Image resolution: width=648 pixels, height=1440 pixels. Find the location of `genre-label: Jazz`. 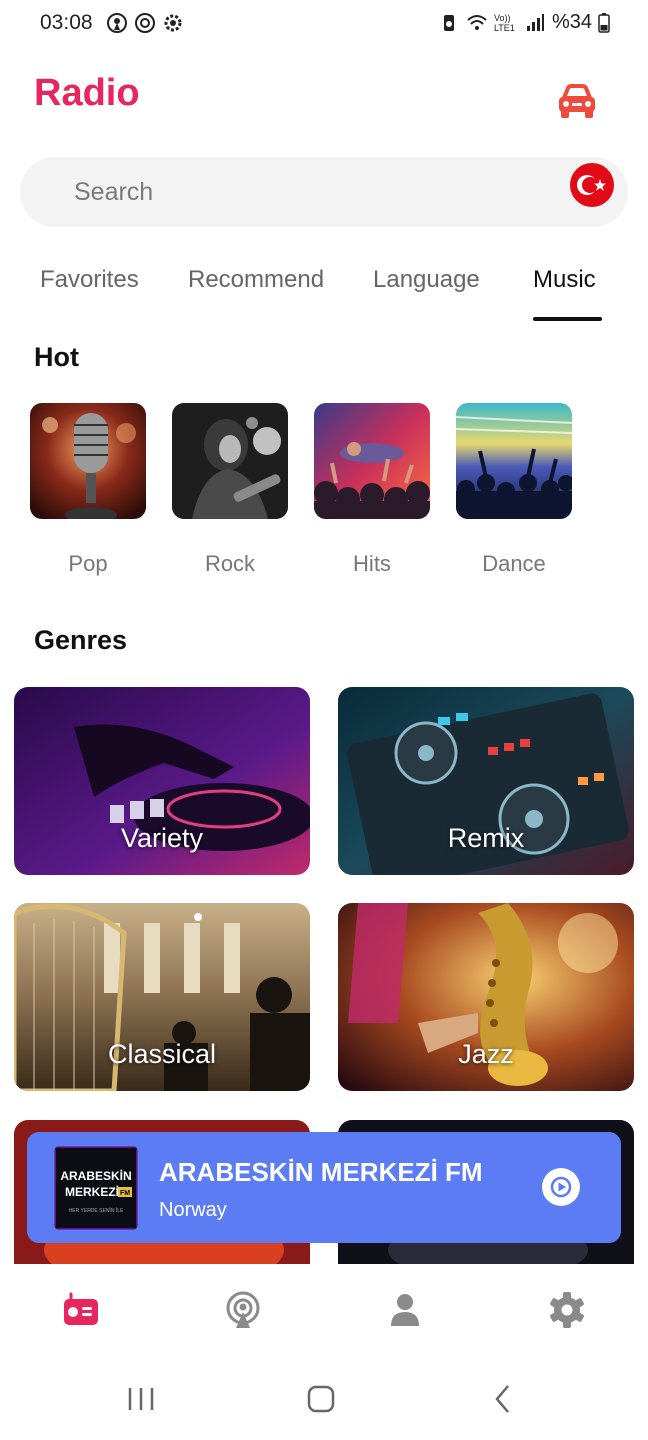

genre-label: Jazz is located at coordinates (486, 1054).